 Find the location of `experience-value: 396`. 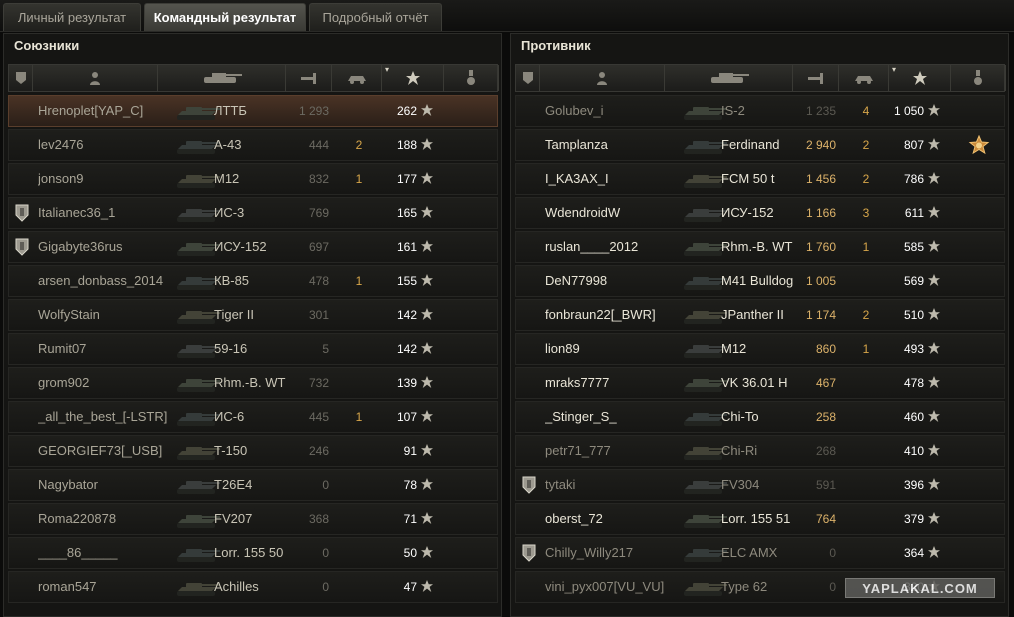

experience-value: 396 is located at coordinates (913, 485).